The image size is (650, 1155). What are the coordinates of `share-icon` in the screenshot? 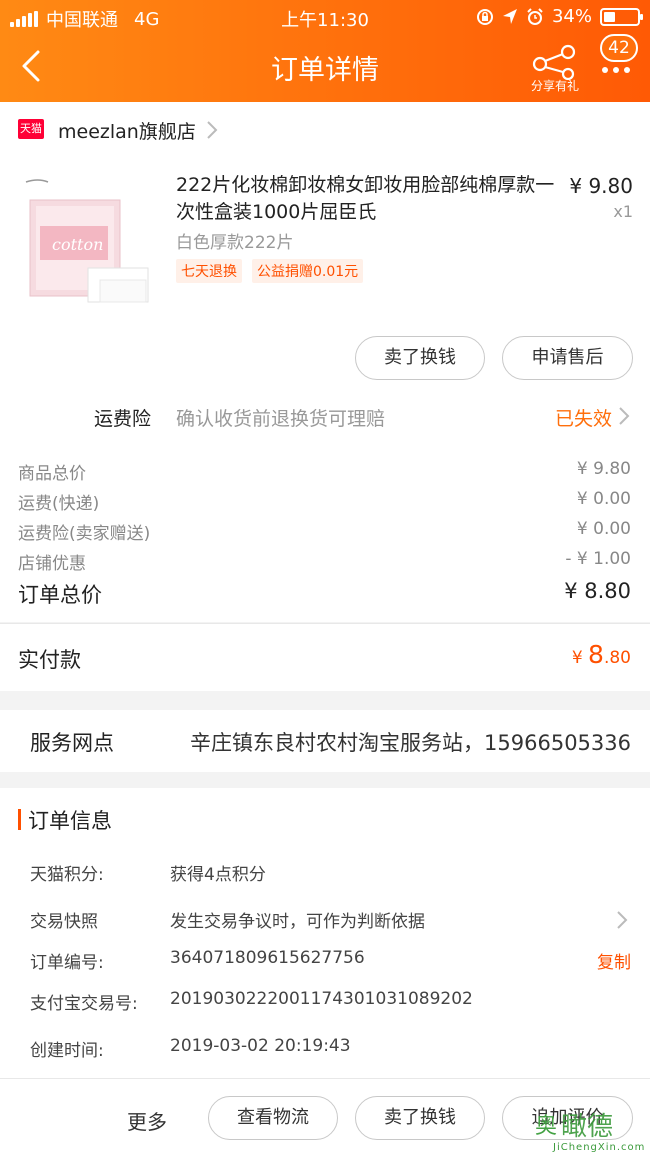 It's located at (554, 62).